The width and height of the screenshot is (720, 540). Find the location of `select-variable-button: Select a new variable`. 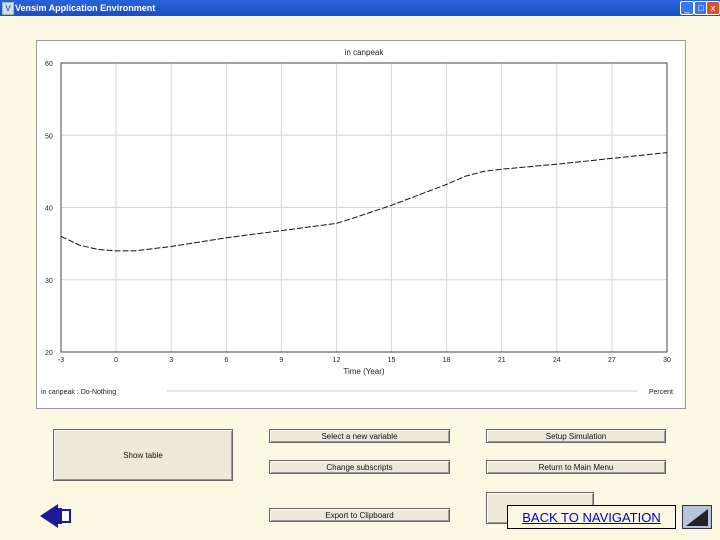

select-variable-button: Select a new variable is located at coordinates (359, 436).